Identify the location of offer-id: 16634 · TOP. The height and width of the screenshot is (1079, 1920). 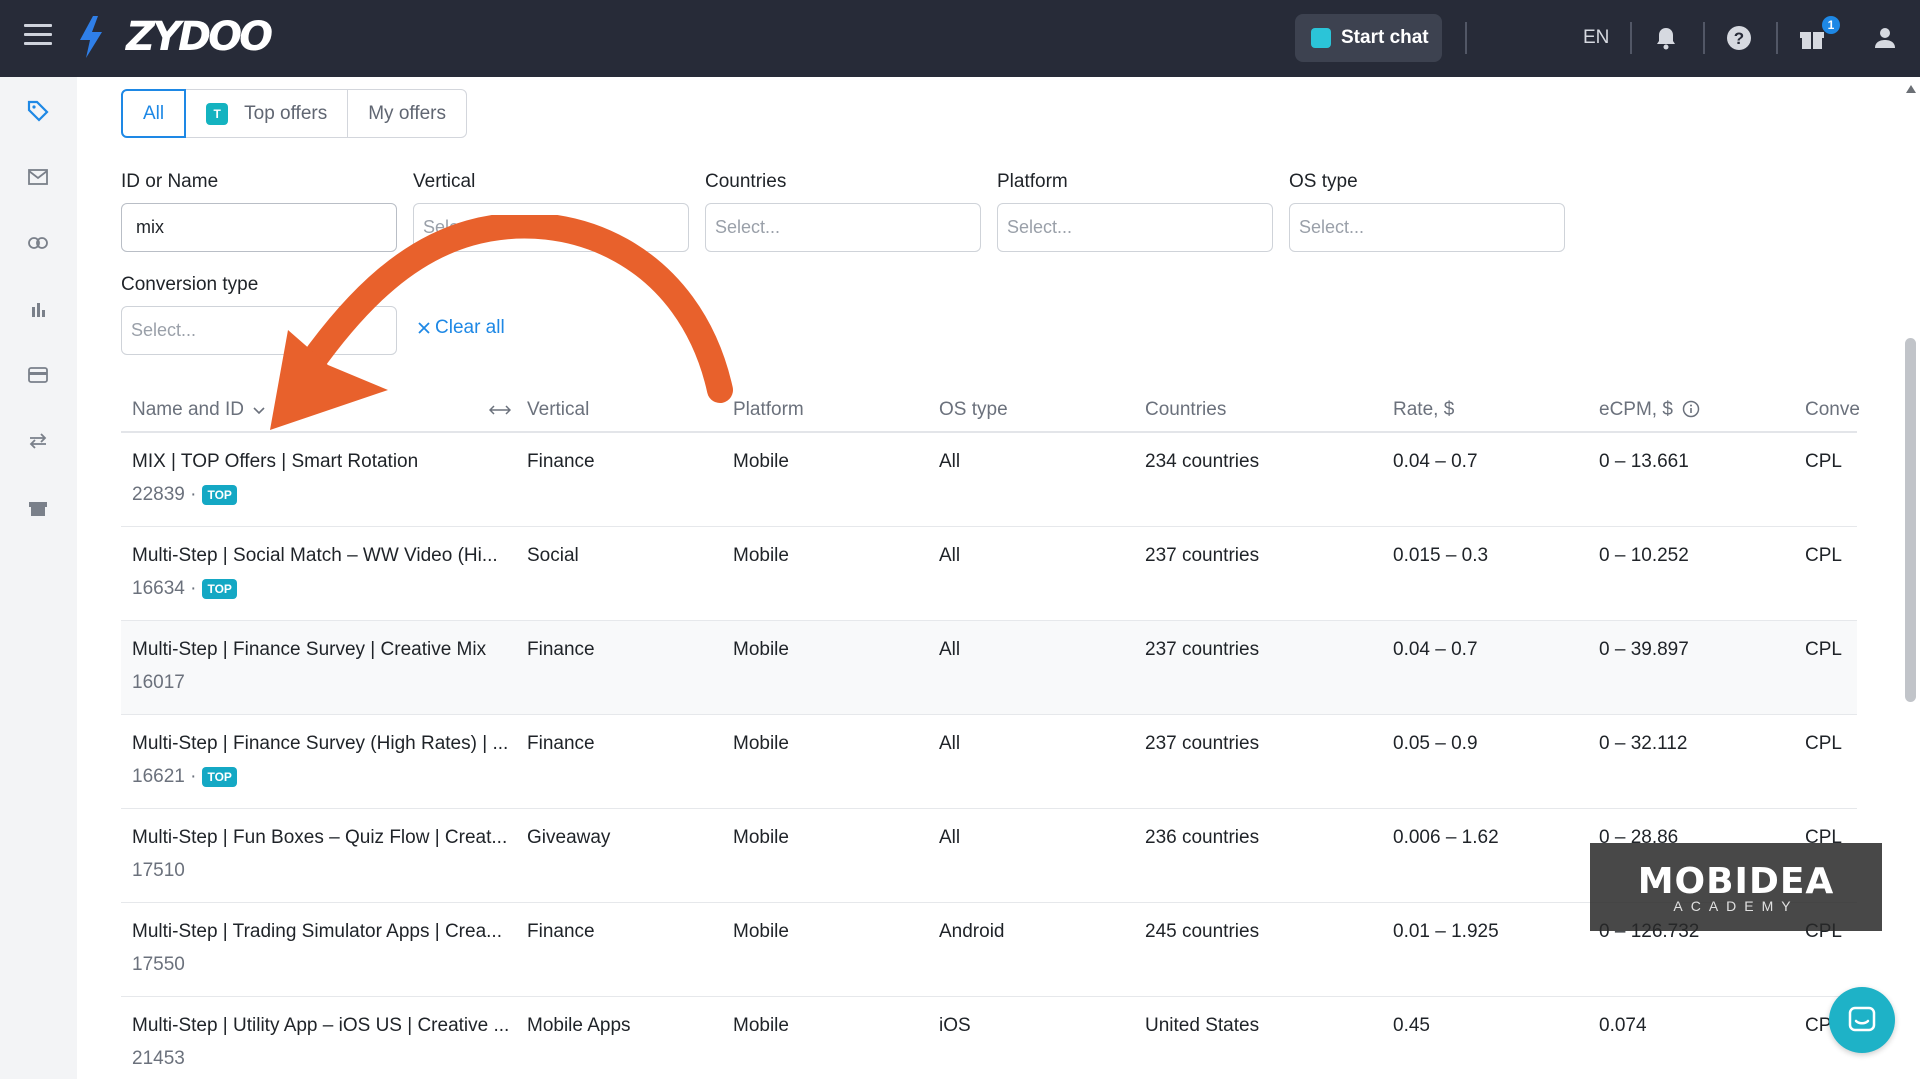
(184, 589).